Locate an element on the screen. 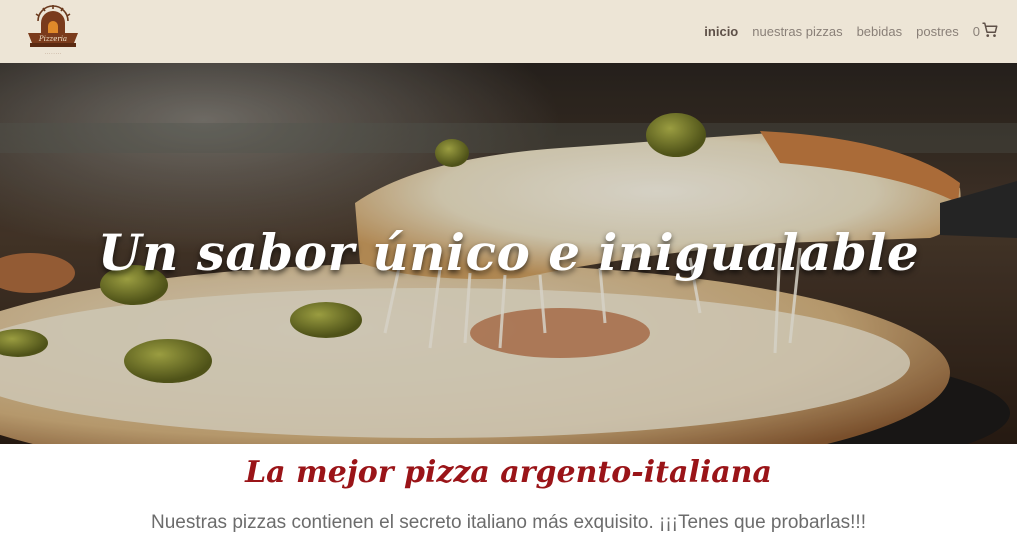 The image size is (1017, 544). cart-button: 0 is located at coordinates (986, 31).